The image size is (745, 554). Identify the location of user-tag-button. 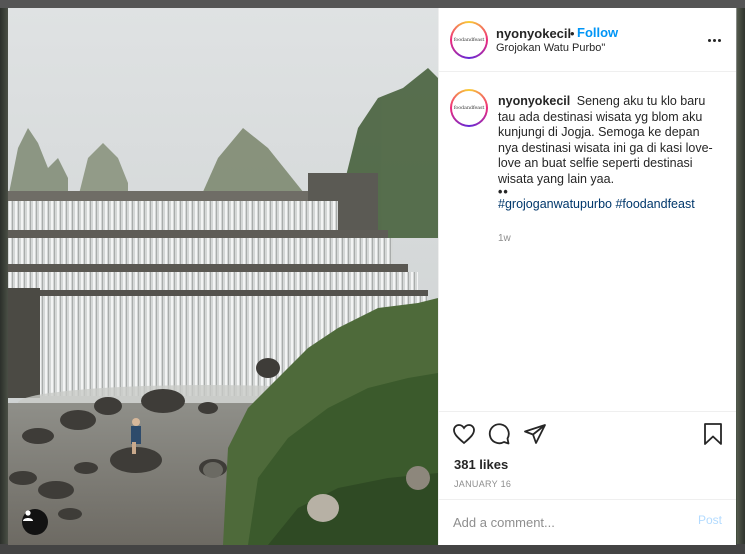
(35, 522).